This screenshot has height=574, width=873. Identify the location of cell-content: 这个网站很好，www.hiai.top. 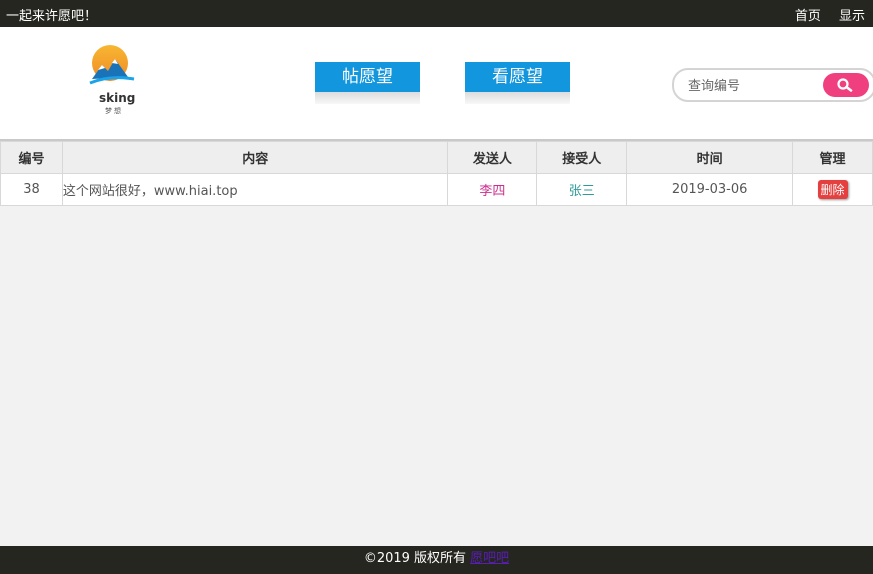
(255, 189).